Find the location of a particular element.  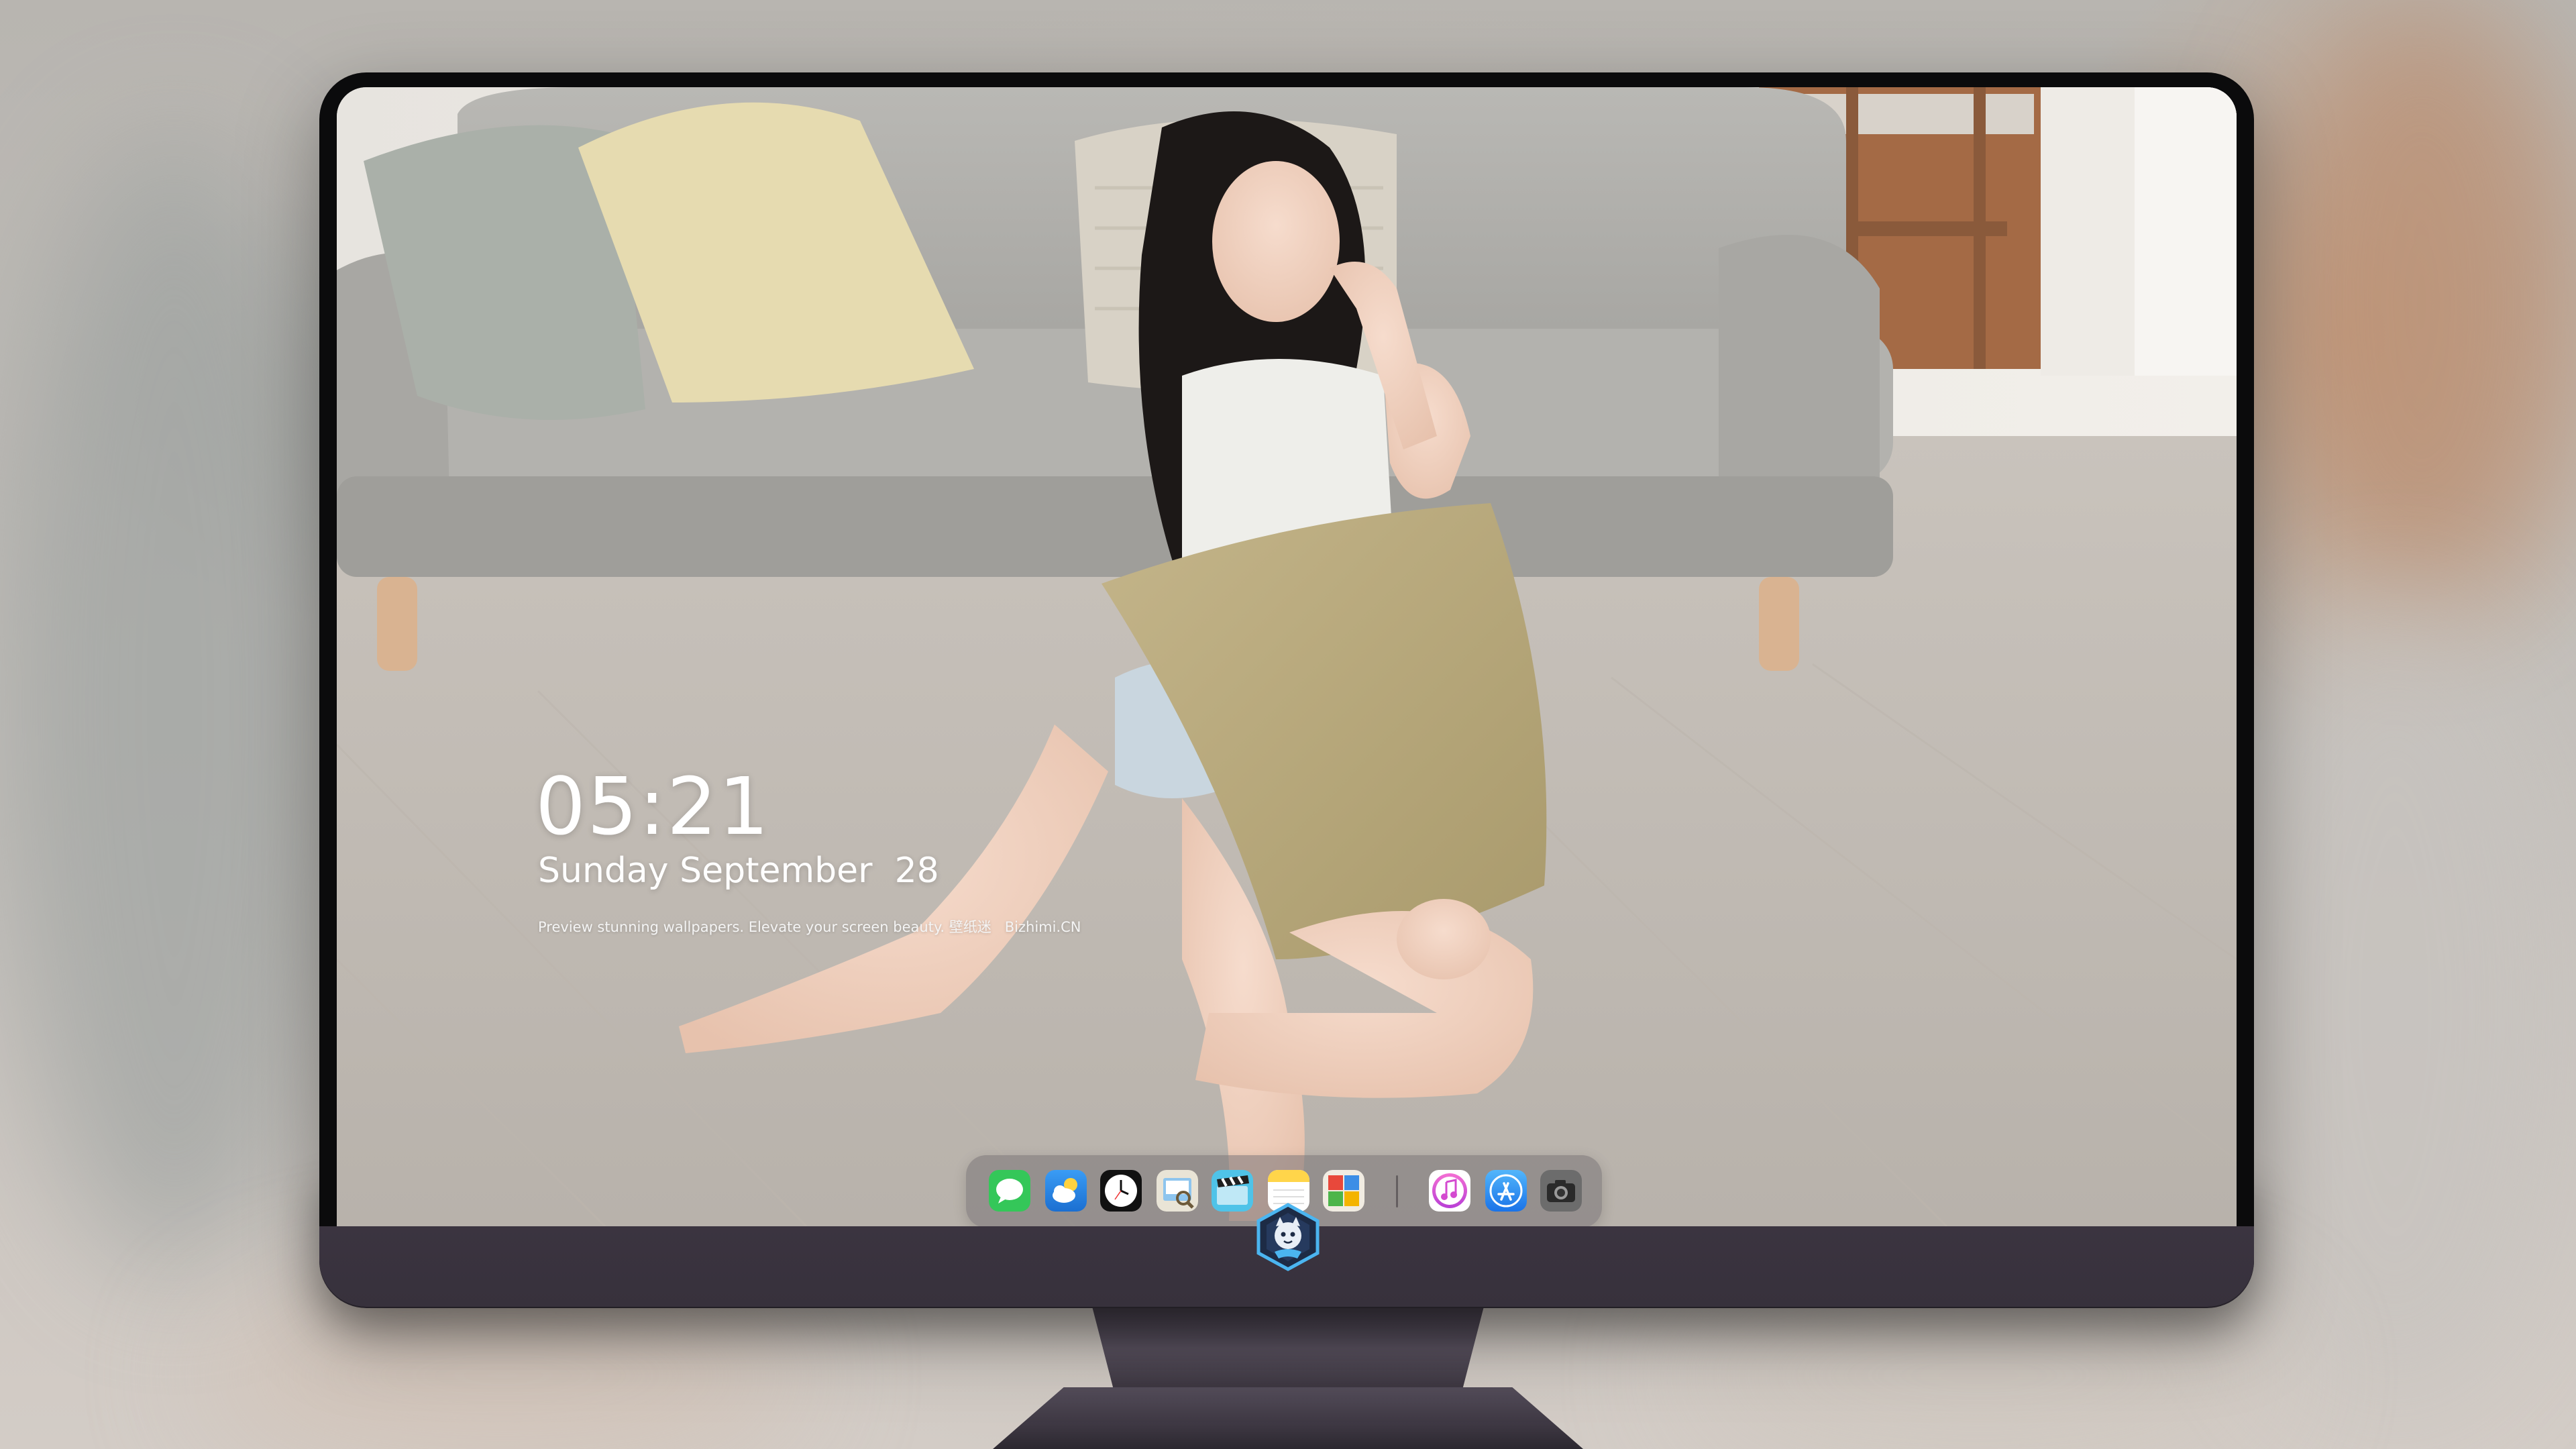

brand-logo is located at coordinates (1288, 1237).